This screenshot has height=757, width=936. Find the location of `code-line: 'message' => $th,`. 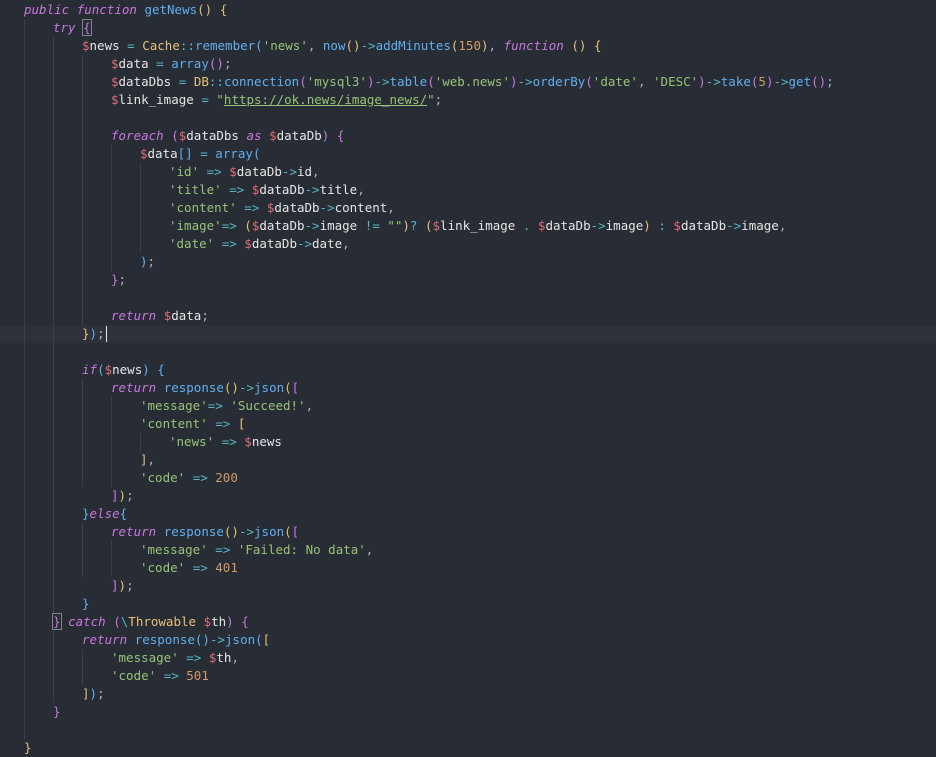

code-line: 'message' => $th, is located at coordinates (175, 658).